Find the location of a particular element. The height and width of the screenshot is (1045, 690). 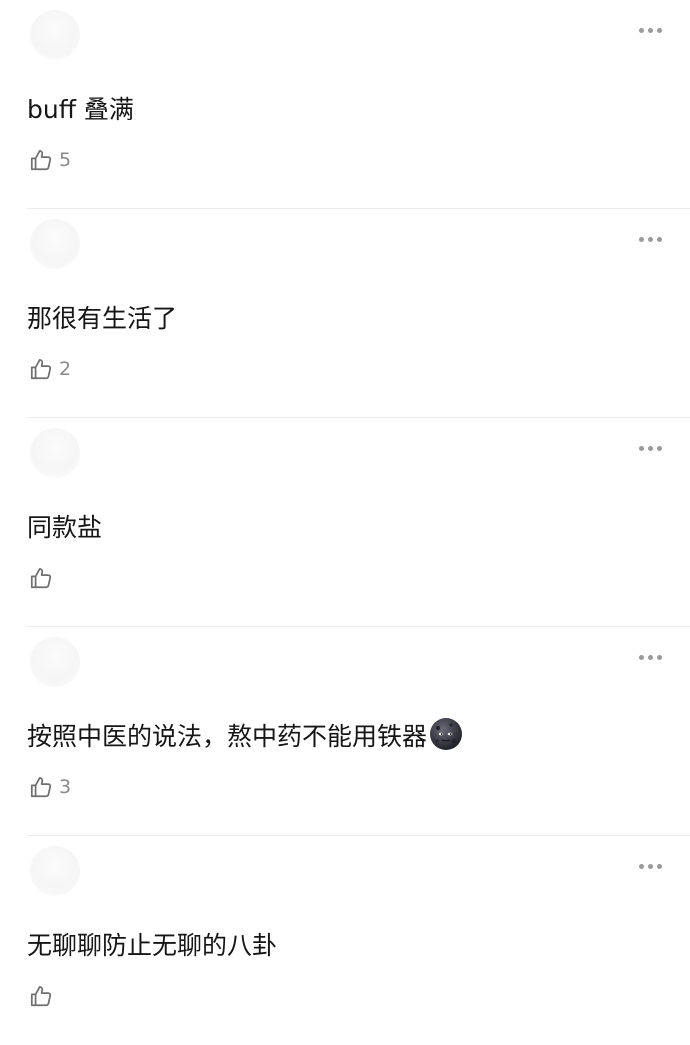

comment-text-content: buff 叠满 is located at coordinates (80, 109).